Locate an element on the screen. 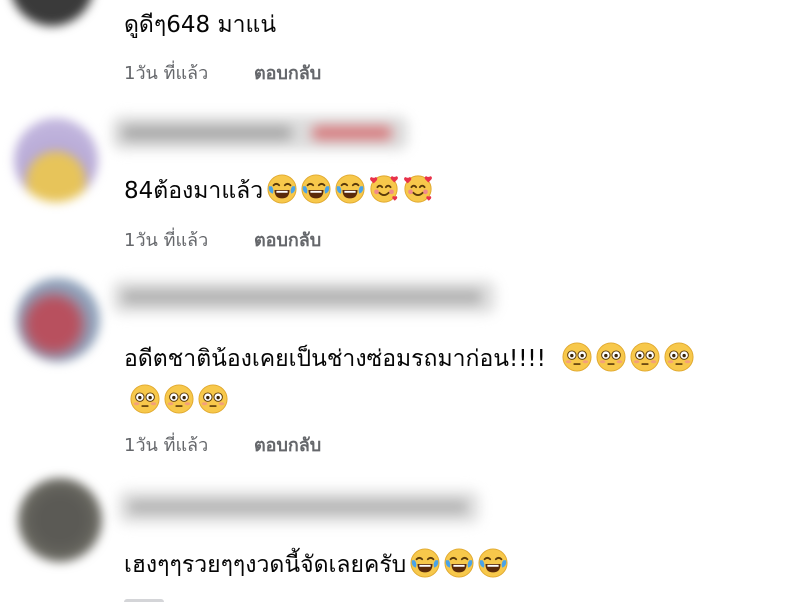 The height and width of the screenshot is (602, 800). comment-text: เฮงๆๆรวยๆๆงวดนี้จัดเลยครับ is located at coordinates (316, 565).